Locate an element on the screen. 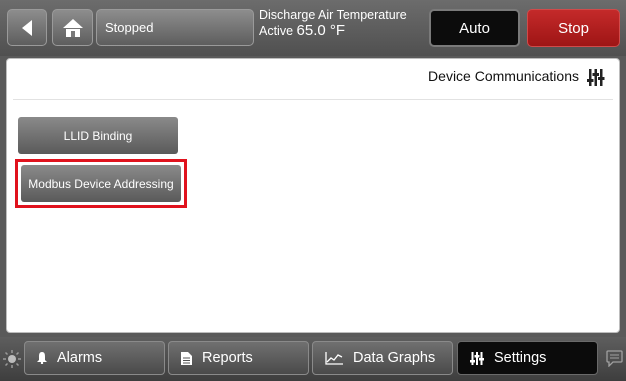 The image size is (626, 381). unit-status-button: Stopped is located at coordinates (175, 27).